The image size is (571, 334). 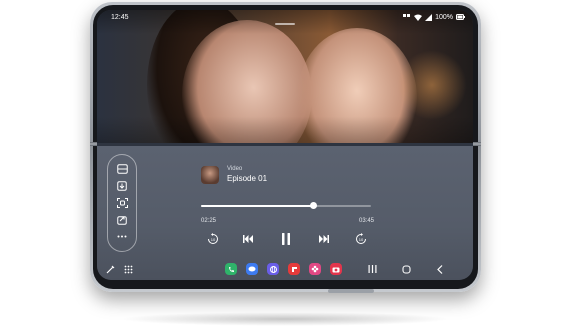 I want to click on battery-percent: 100%, so click(x=444, y=17).